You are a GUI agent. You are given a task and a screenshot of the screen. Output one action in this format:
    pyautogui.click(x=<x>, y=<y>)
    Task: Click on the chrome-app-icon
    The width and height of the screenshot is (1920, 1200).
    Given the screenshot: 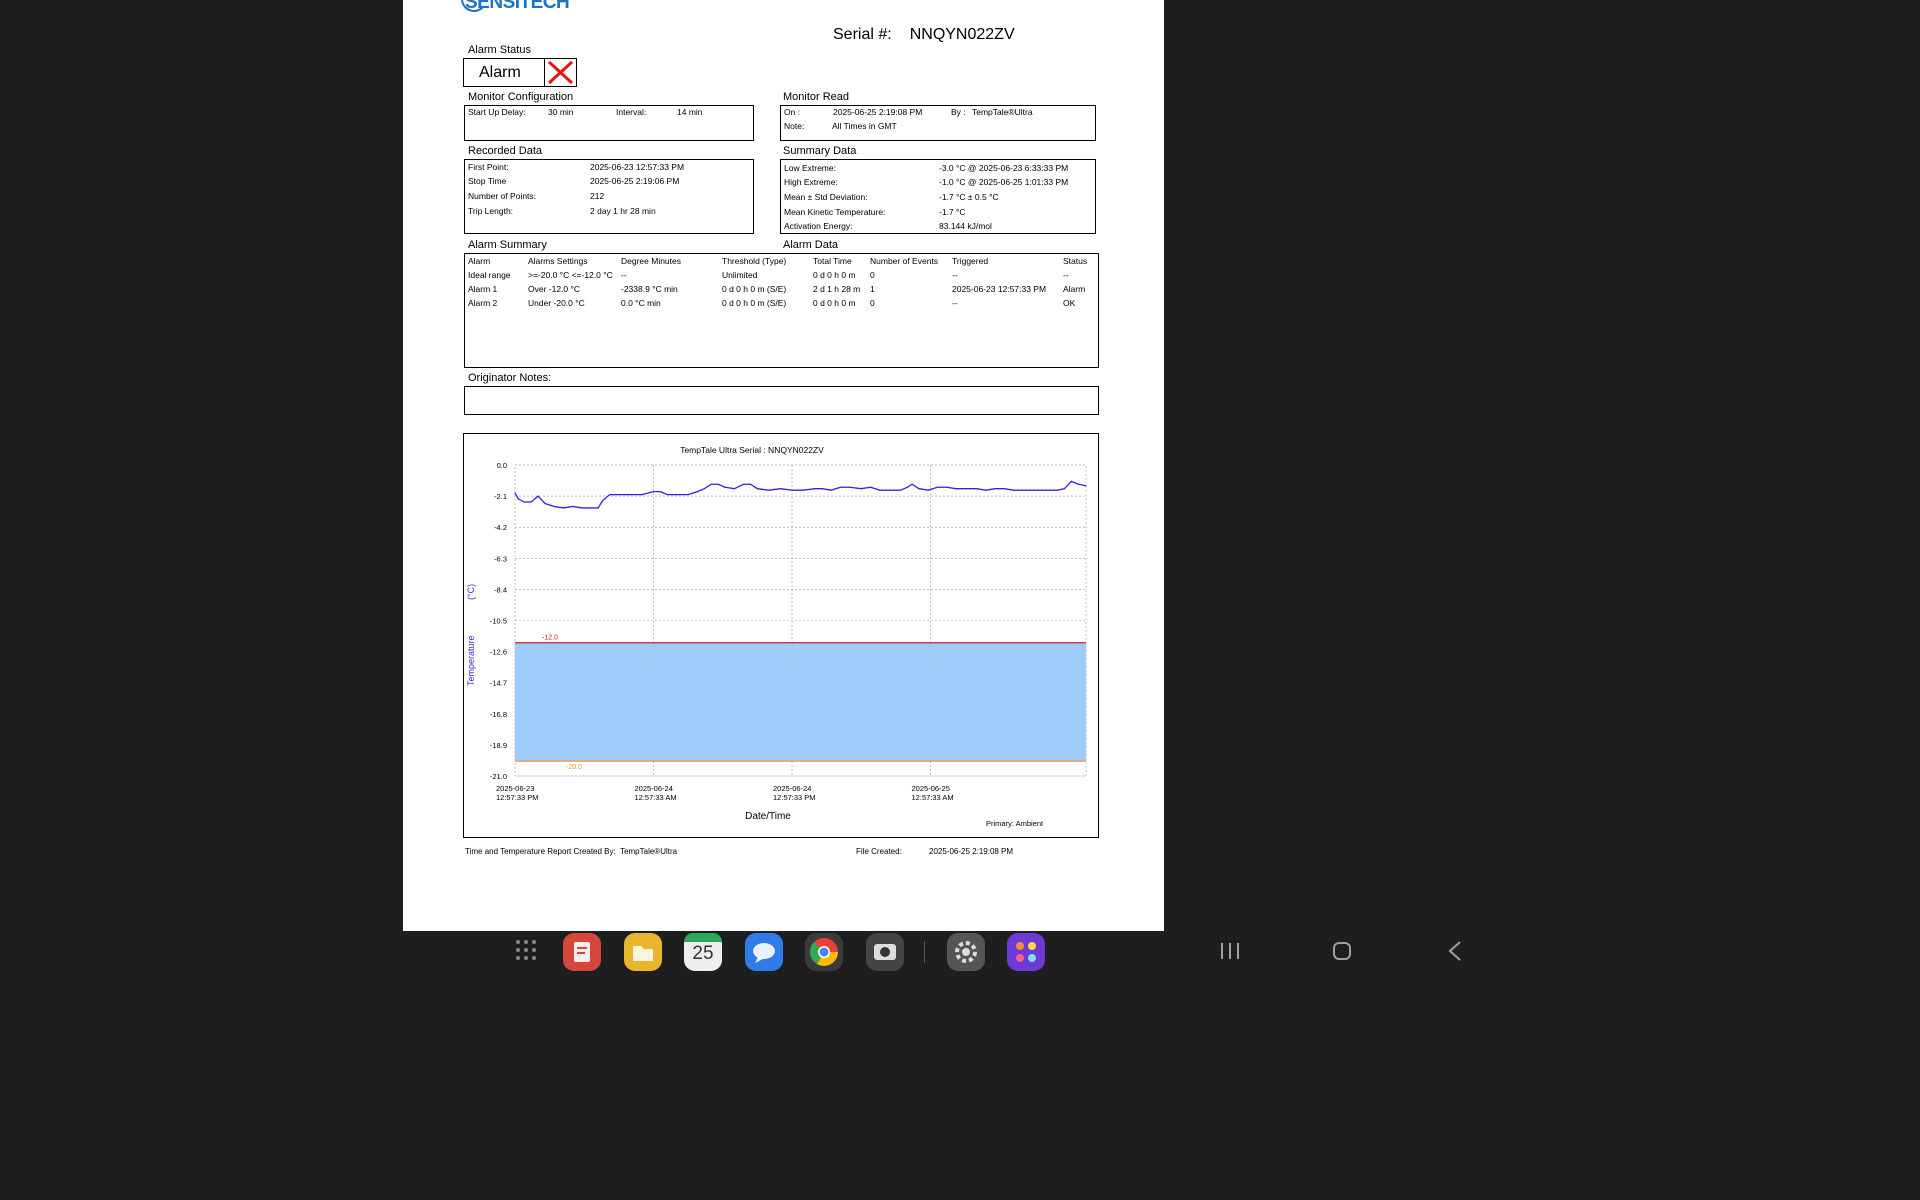 What is the action you would take?
    pyautogui.click(x=824, y=952)
    